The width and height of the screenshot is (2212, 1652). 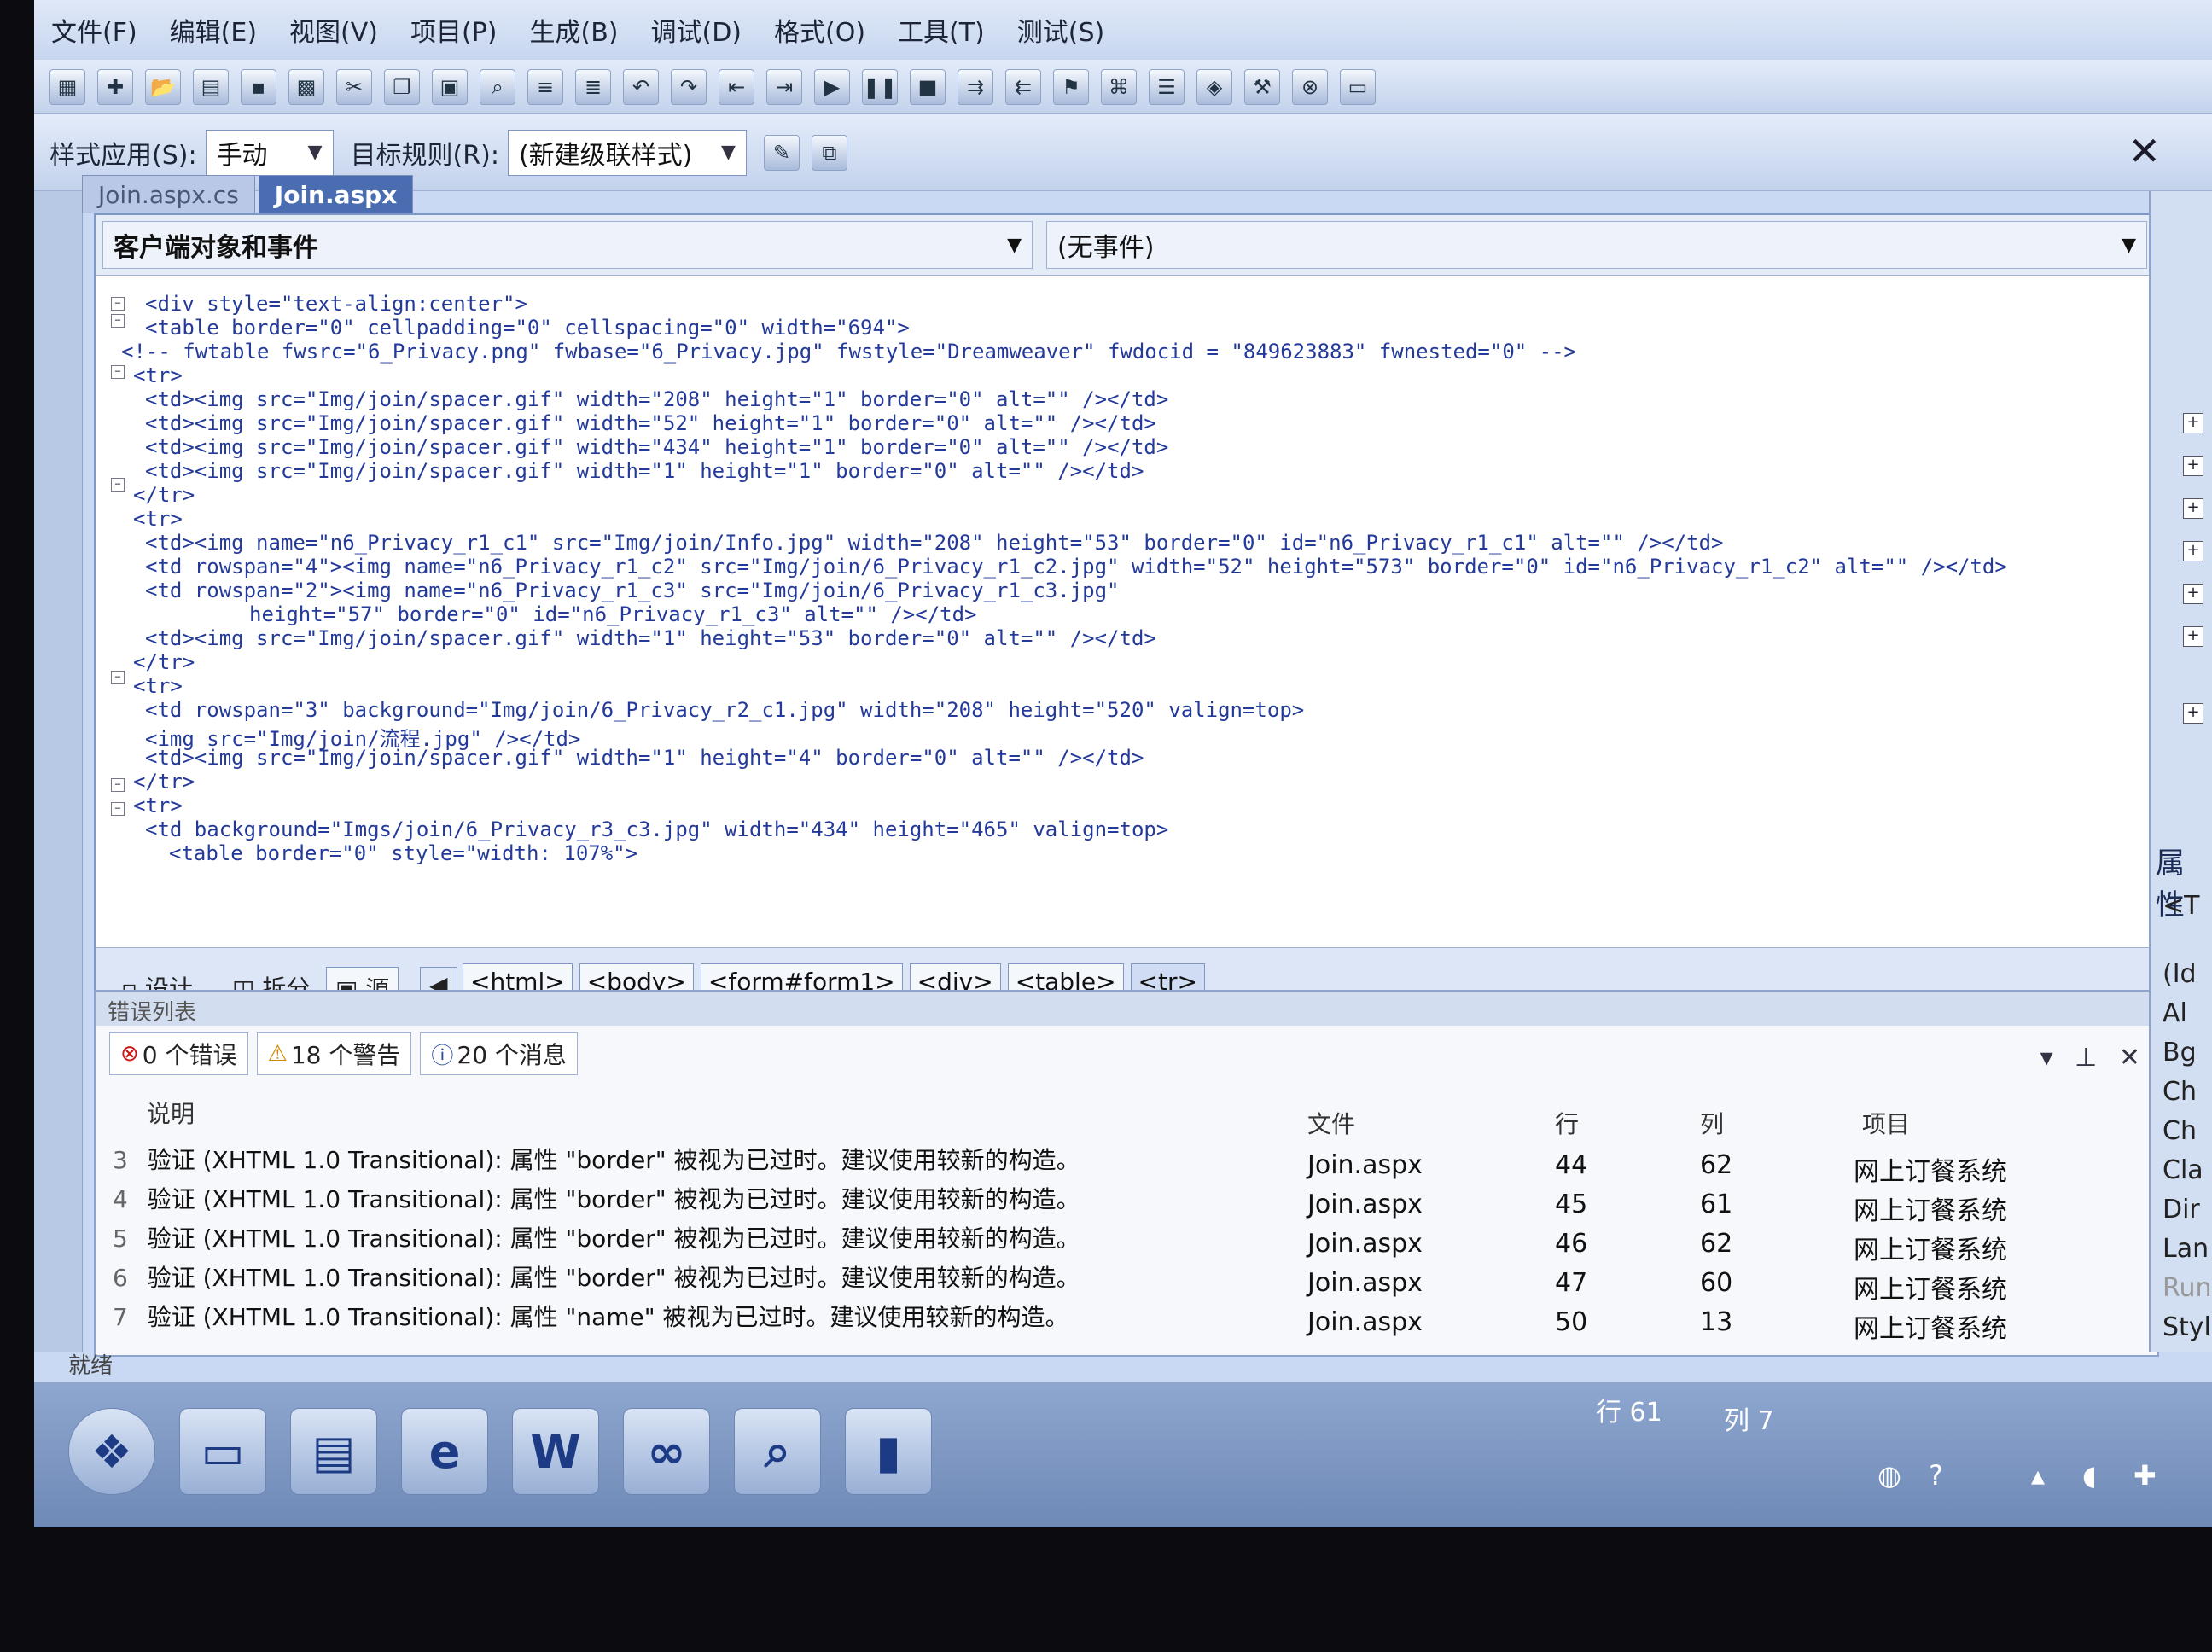 What do you see at coordinates (593, 86) in the screenshot?
I see `uncomment-icon: ≣` at bounding box center [593, 86].